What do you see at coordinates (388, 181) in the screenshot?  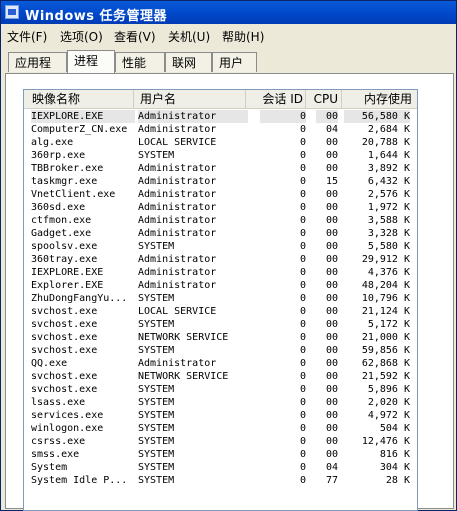 I see `cell-memory: 6,432 K` at bounding box center [388, 181].